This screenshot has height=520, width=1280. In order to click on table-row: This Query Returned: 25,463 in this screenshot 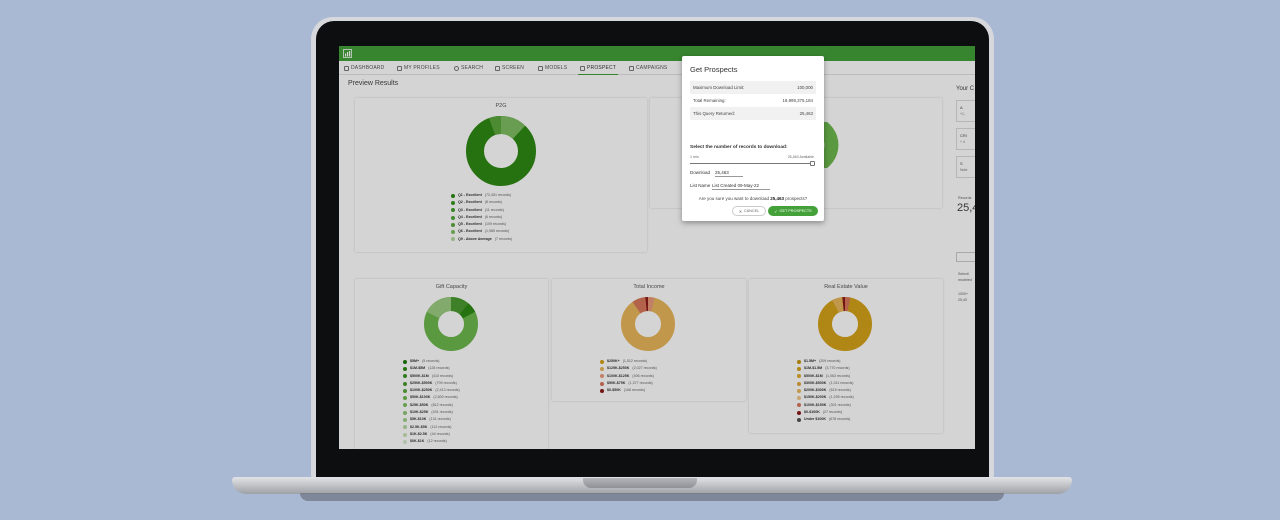, I will do `click(753, 113)`.